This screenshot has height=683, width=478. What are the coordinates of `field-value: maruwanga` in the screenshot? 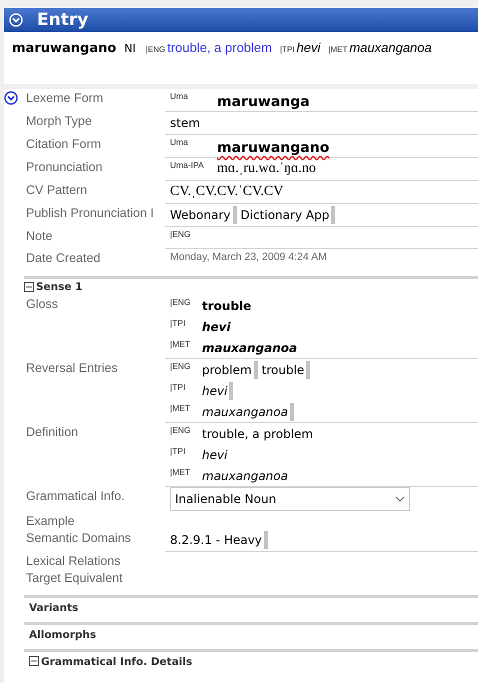 It's located at (263, 102).